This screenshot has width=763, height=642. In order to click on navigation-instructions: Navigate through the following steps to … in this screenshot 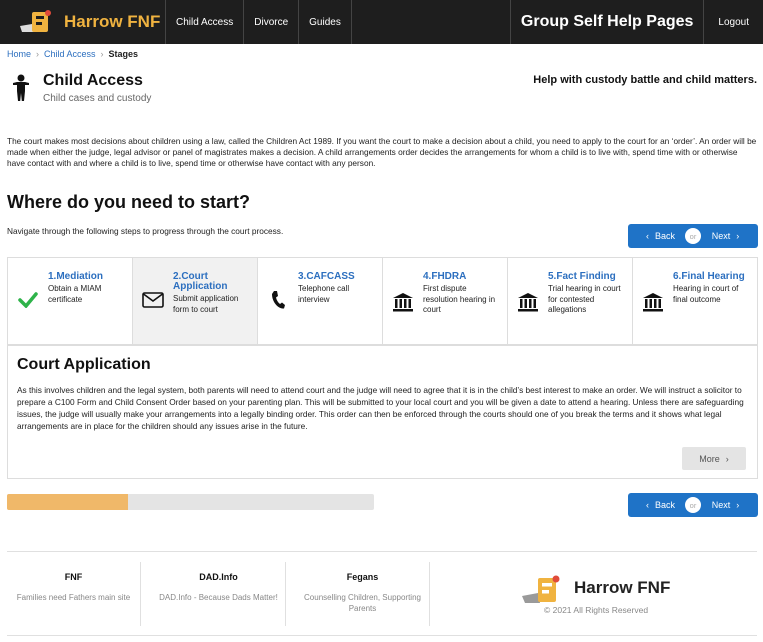, I will do `click(145, 231)`.